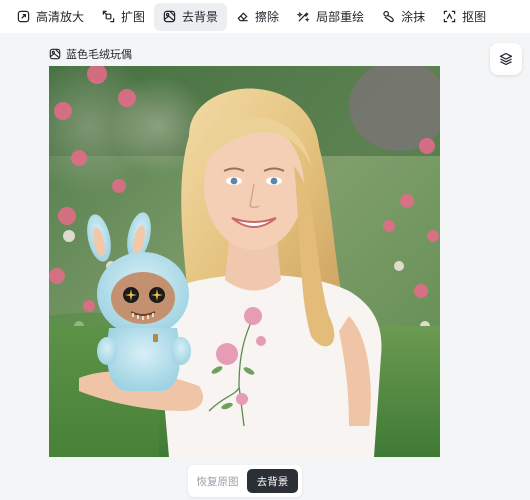  What do you see at coordinates (449, 16) in the screenshot?
I see `cutout-icon` at bounding box center [449, 16].